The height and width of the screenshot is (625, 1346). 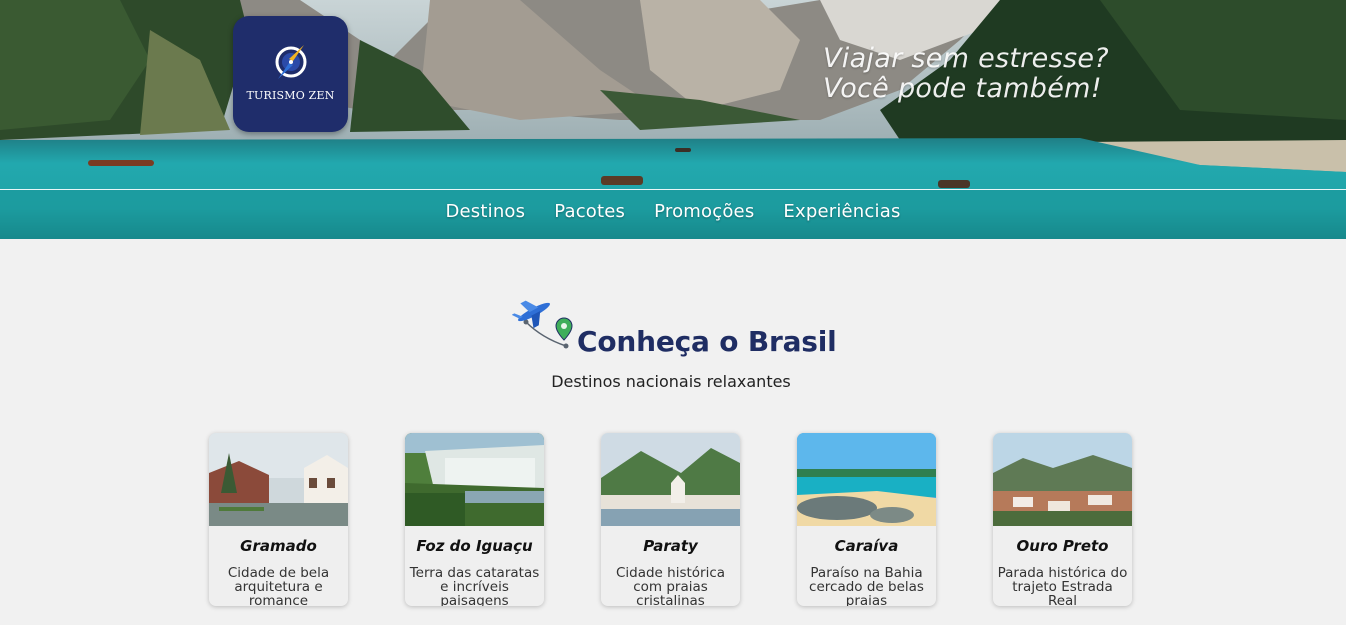 What do you see at coordinates (866, 546) in the screenshot?
I see `destination-name: Caraíva` at bounding box center [866, 546].